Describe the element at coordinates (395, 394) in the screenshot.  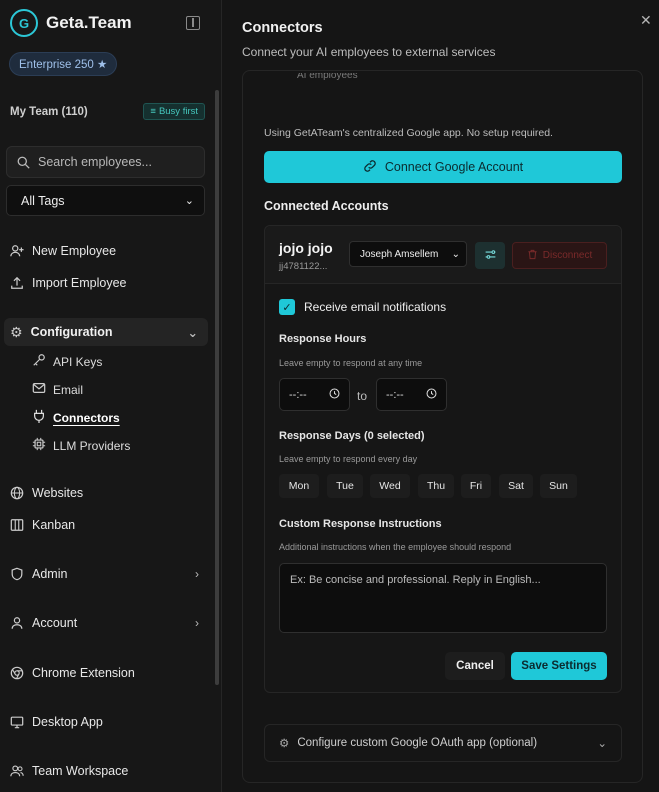
I see `time-to-value: --:--` at that location.